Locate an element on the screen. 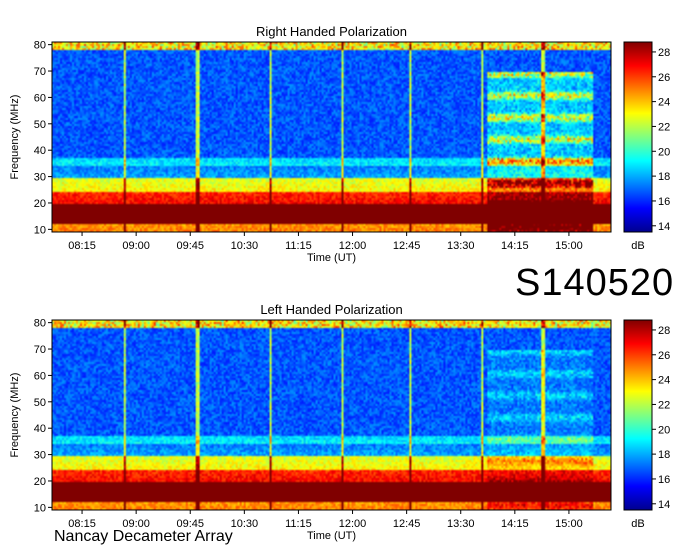  x-tick-label: 09:00 is located at coordinates (136, 246).